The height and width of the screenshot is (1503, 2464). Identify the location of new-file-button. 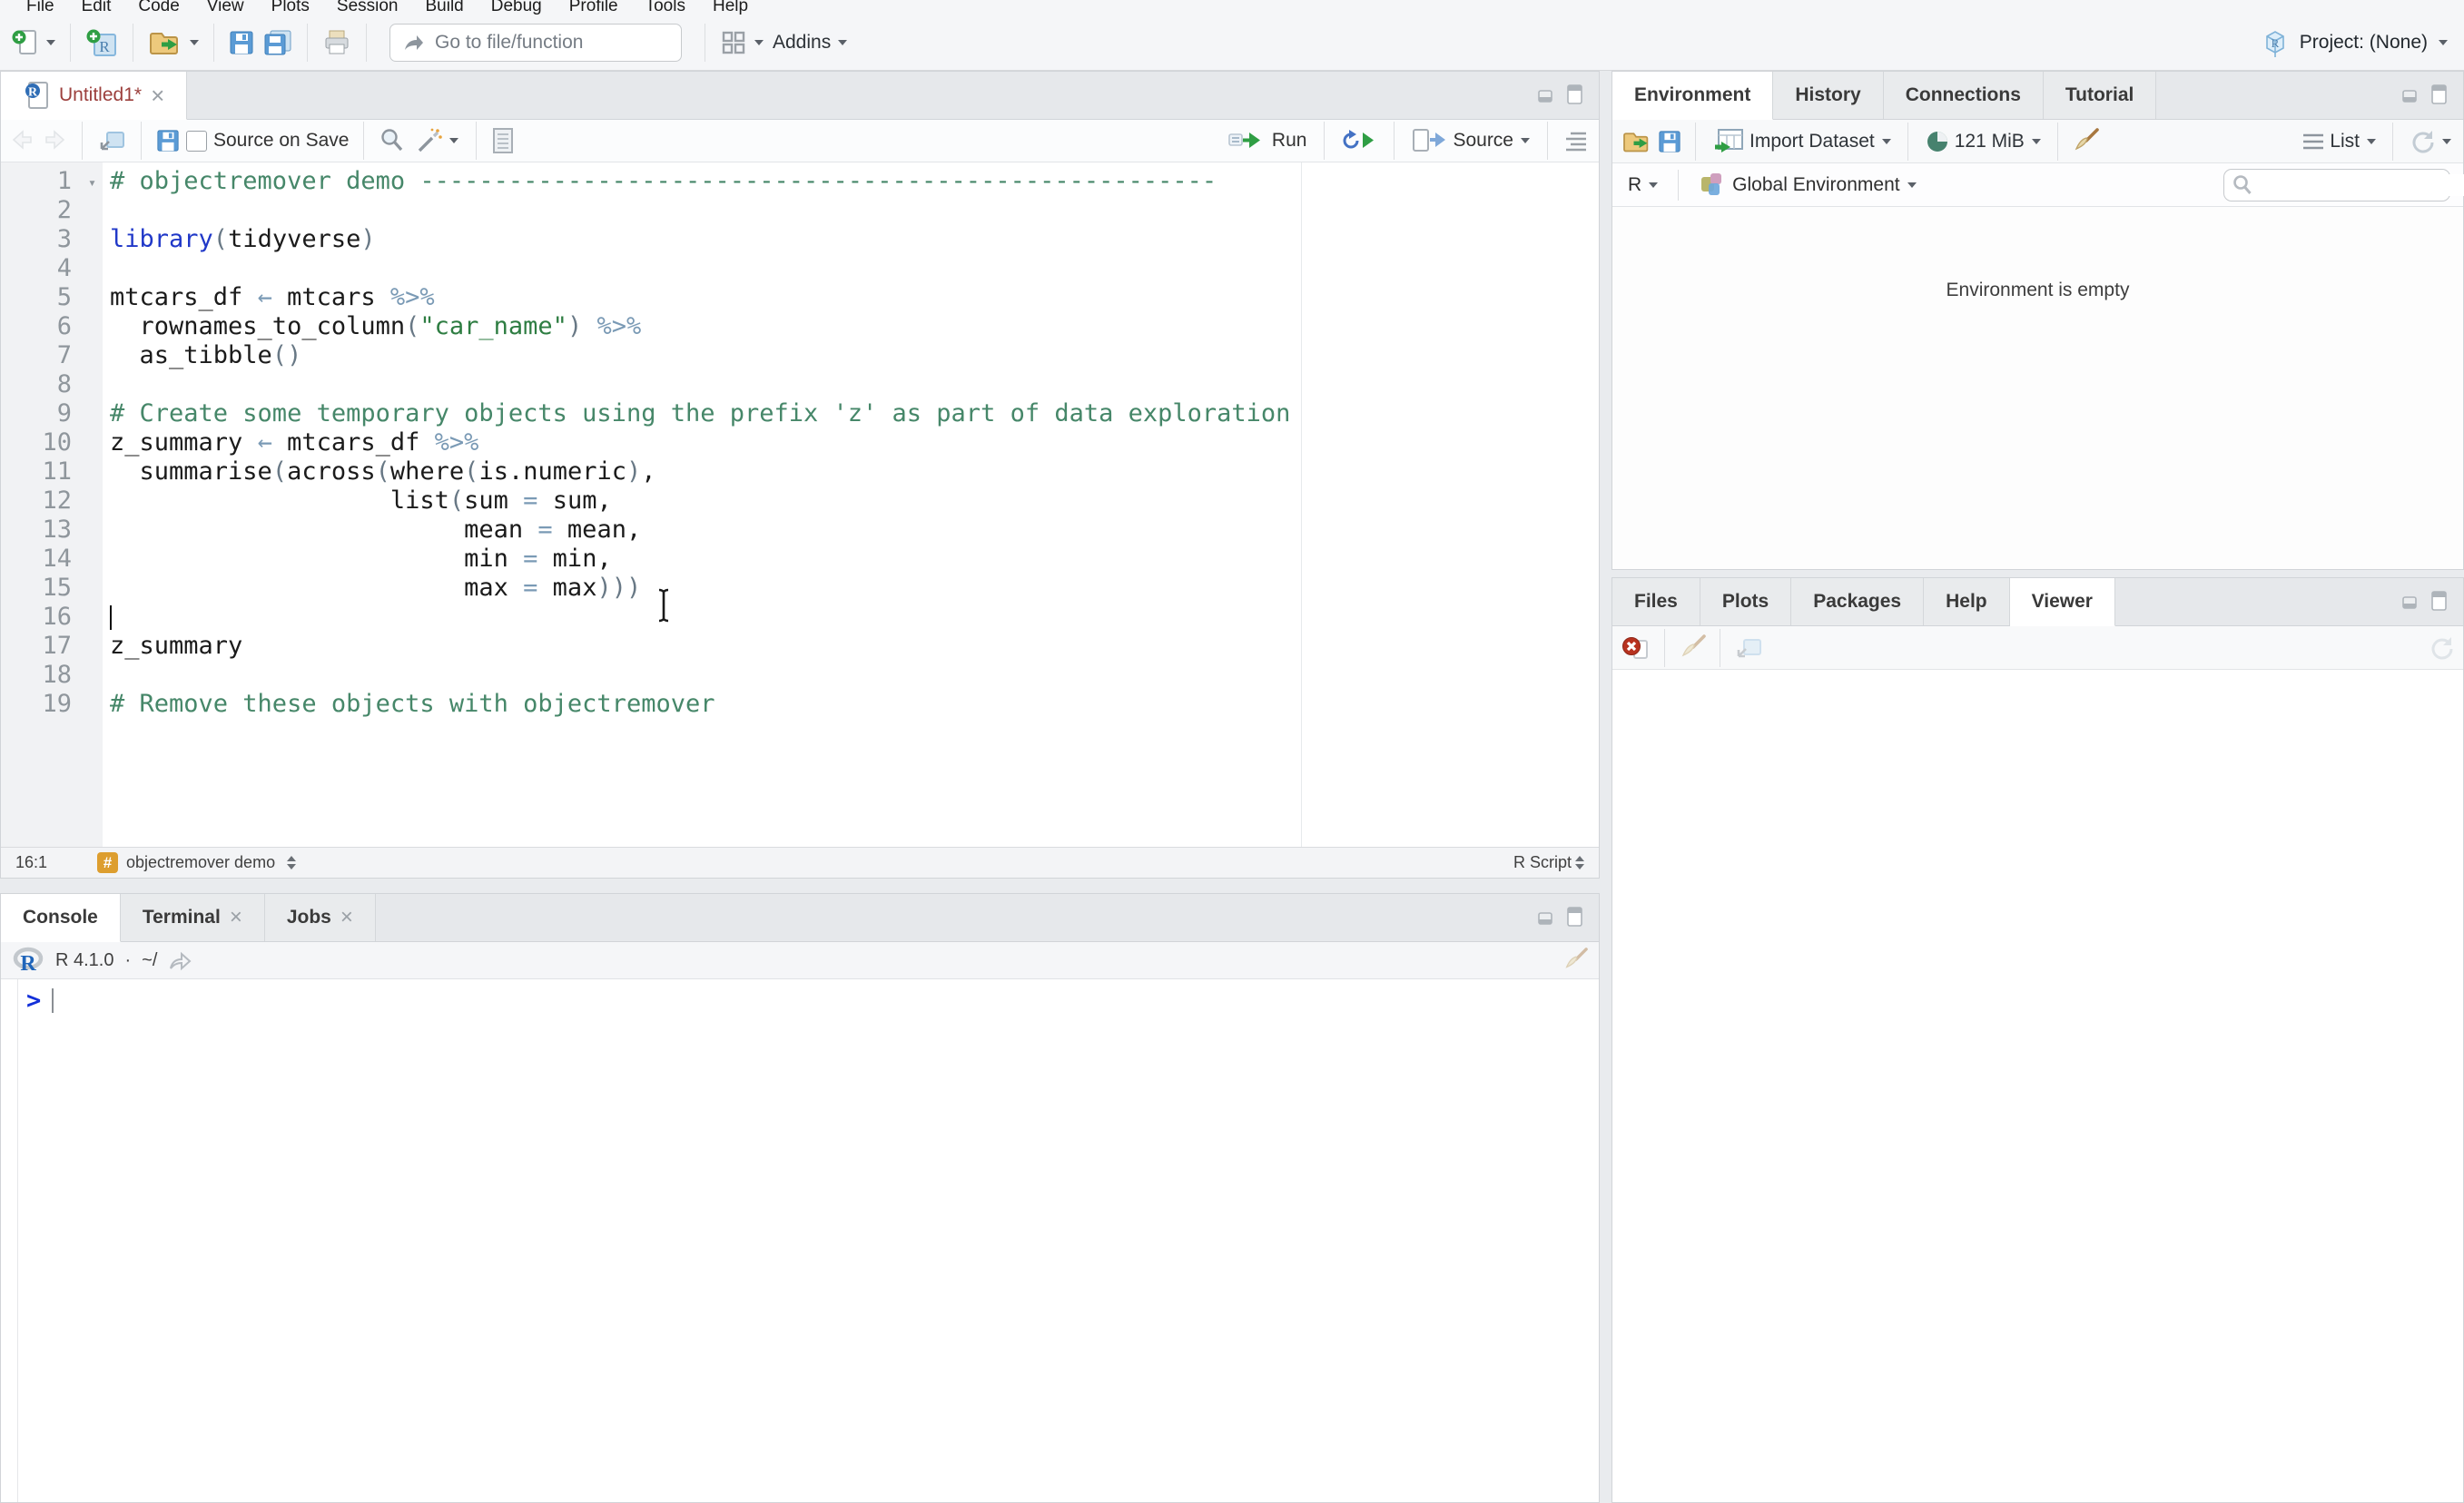
(33, 42).